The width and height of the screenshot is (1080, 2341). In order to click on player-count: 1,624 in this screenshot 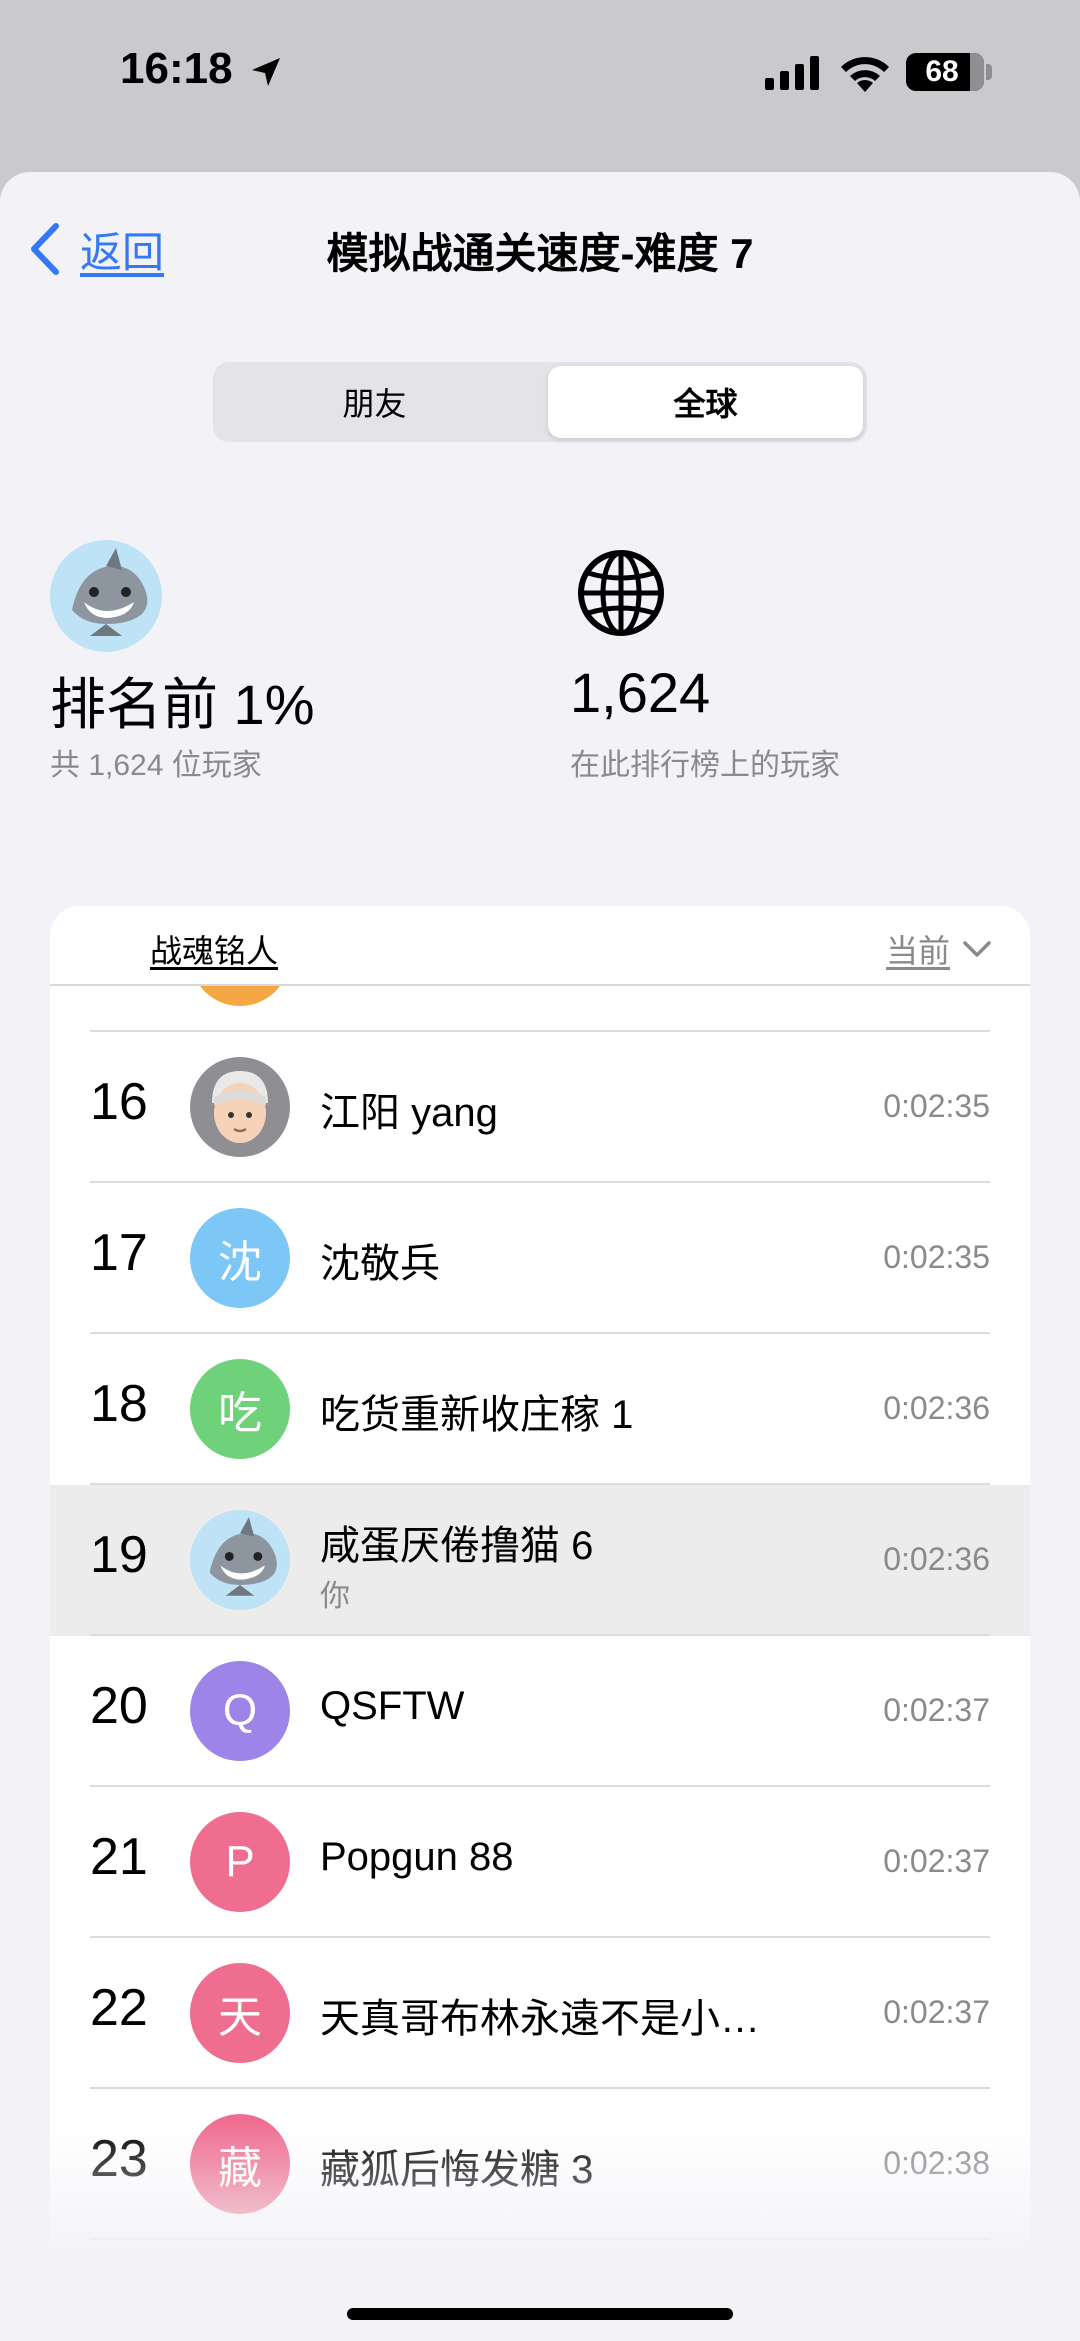, I will do `click(640, 692)`.